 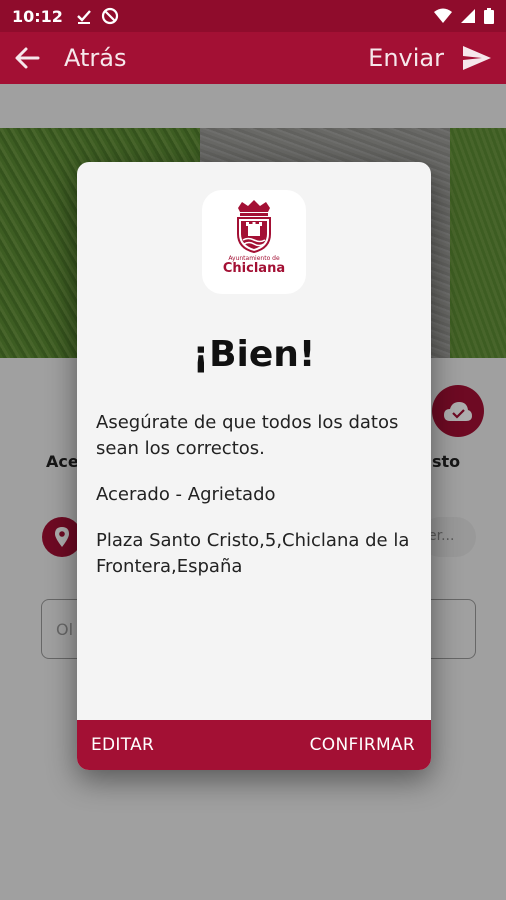 What do you see at coordinates (253, 58) in the screenshot?
I see `app-bar: Atrás Enviar` at bounding box center [253, 58].